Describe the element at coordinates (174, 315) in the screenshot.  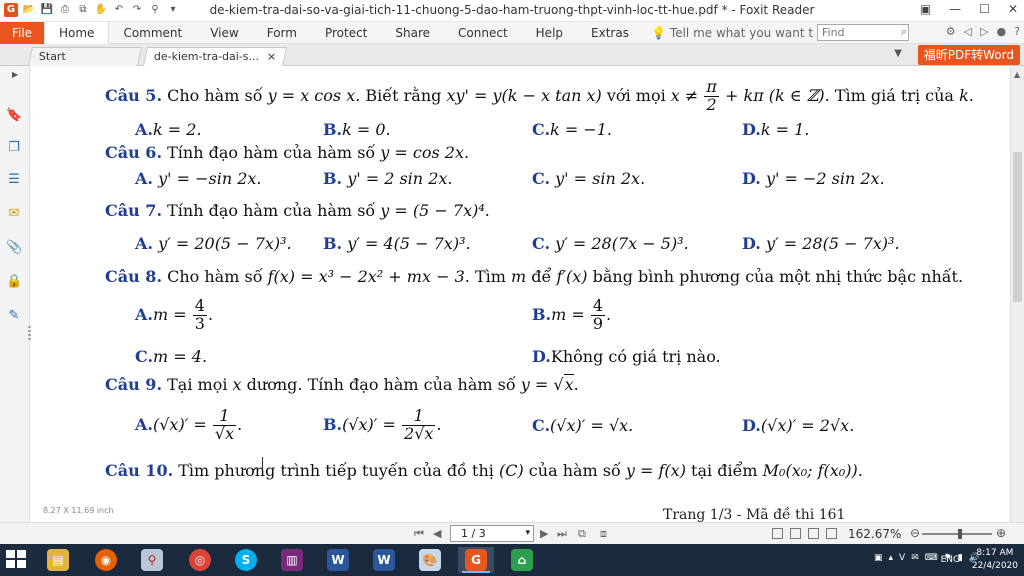
I see `answer-option: A.m = 43.` at that location.